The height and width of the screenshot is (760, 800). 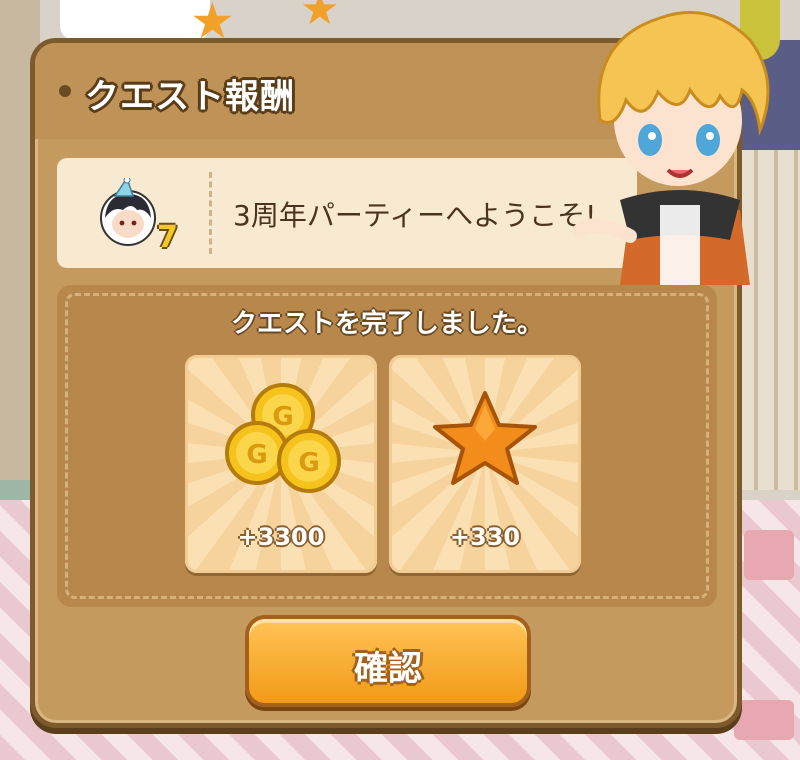 What do you see at coordinates (485, 537) in the screenshot?
I see `reward-amount: +330` at bounding box center [485, 537].